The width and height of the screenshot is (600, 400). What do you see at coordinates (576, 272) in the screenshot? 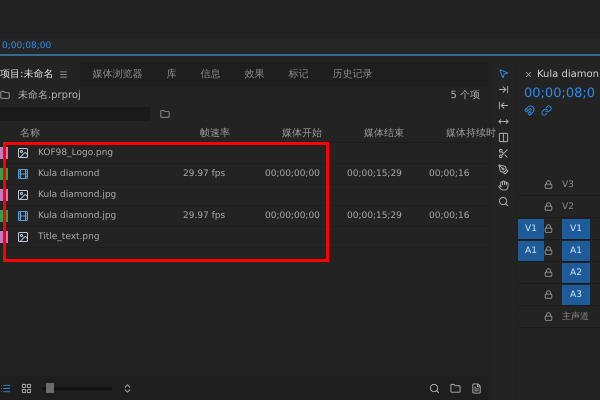
I see `track-label: A2` at bounding box center [576, 272].